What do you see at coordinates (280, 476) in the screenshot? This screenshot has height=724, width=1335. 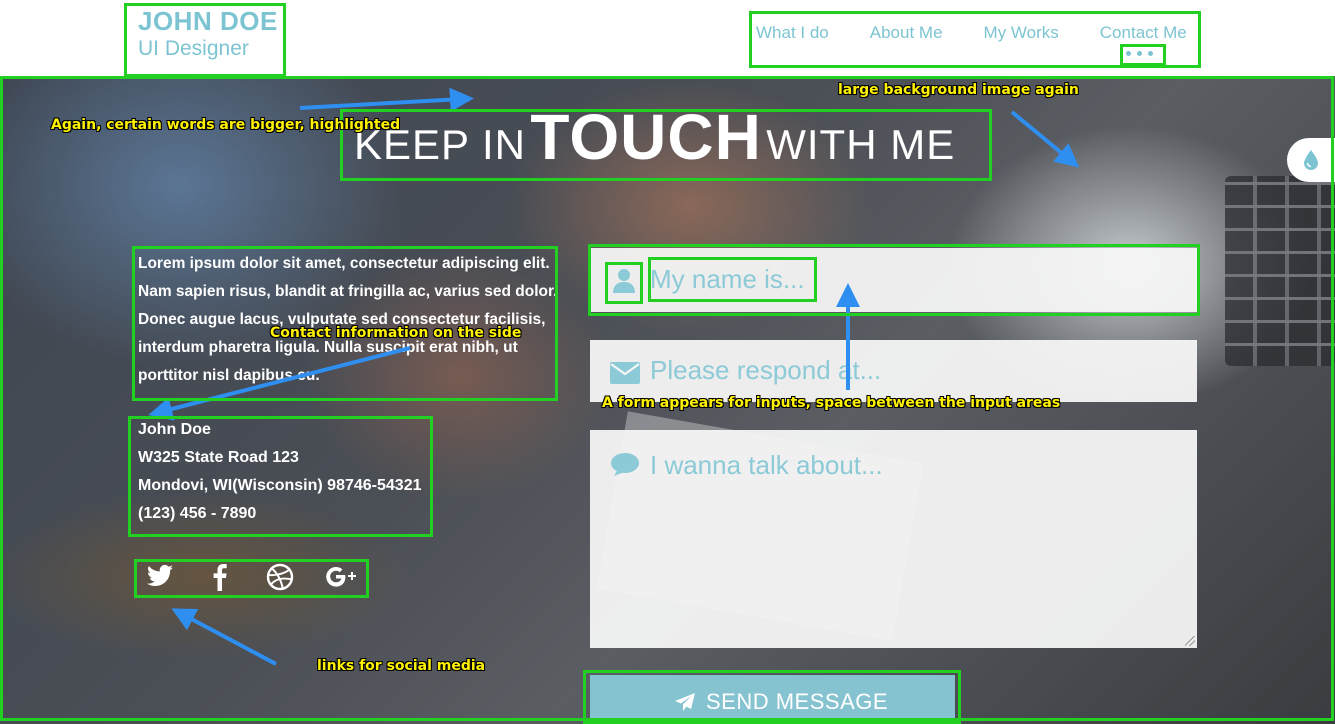 I see `annotation-box-address` at bounding box center [280, 476].